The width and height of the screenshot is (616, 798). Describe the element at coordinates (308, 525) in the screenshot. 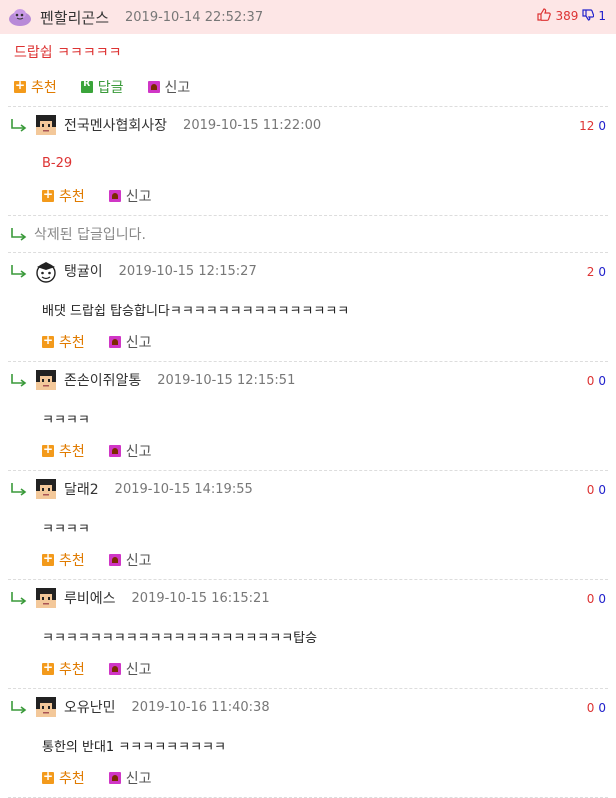

I see `comment-item: 달래2 2019-10-15 14:19:55 00 ㅋㅋㅋㅋ 추천 신고` at that location.